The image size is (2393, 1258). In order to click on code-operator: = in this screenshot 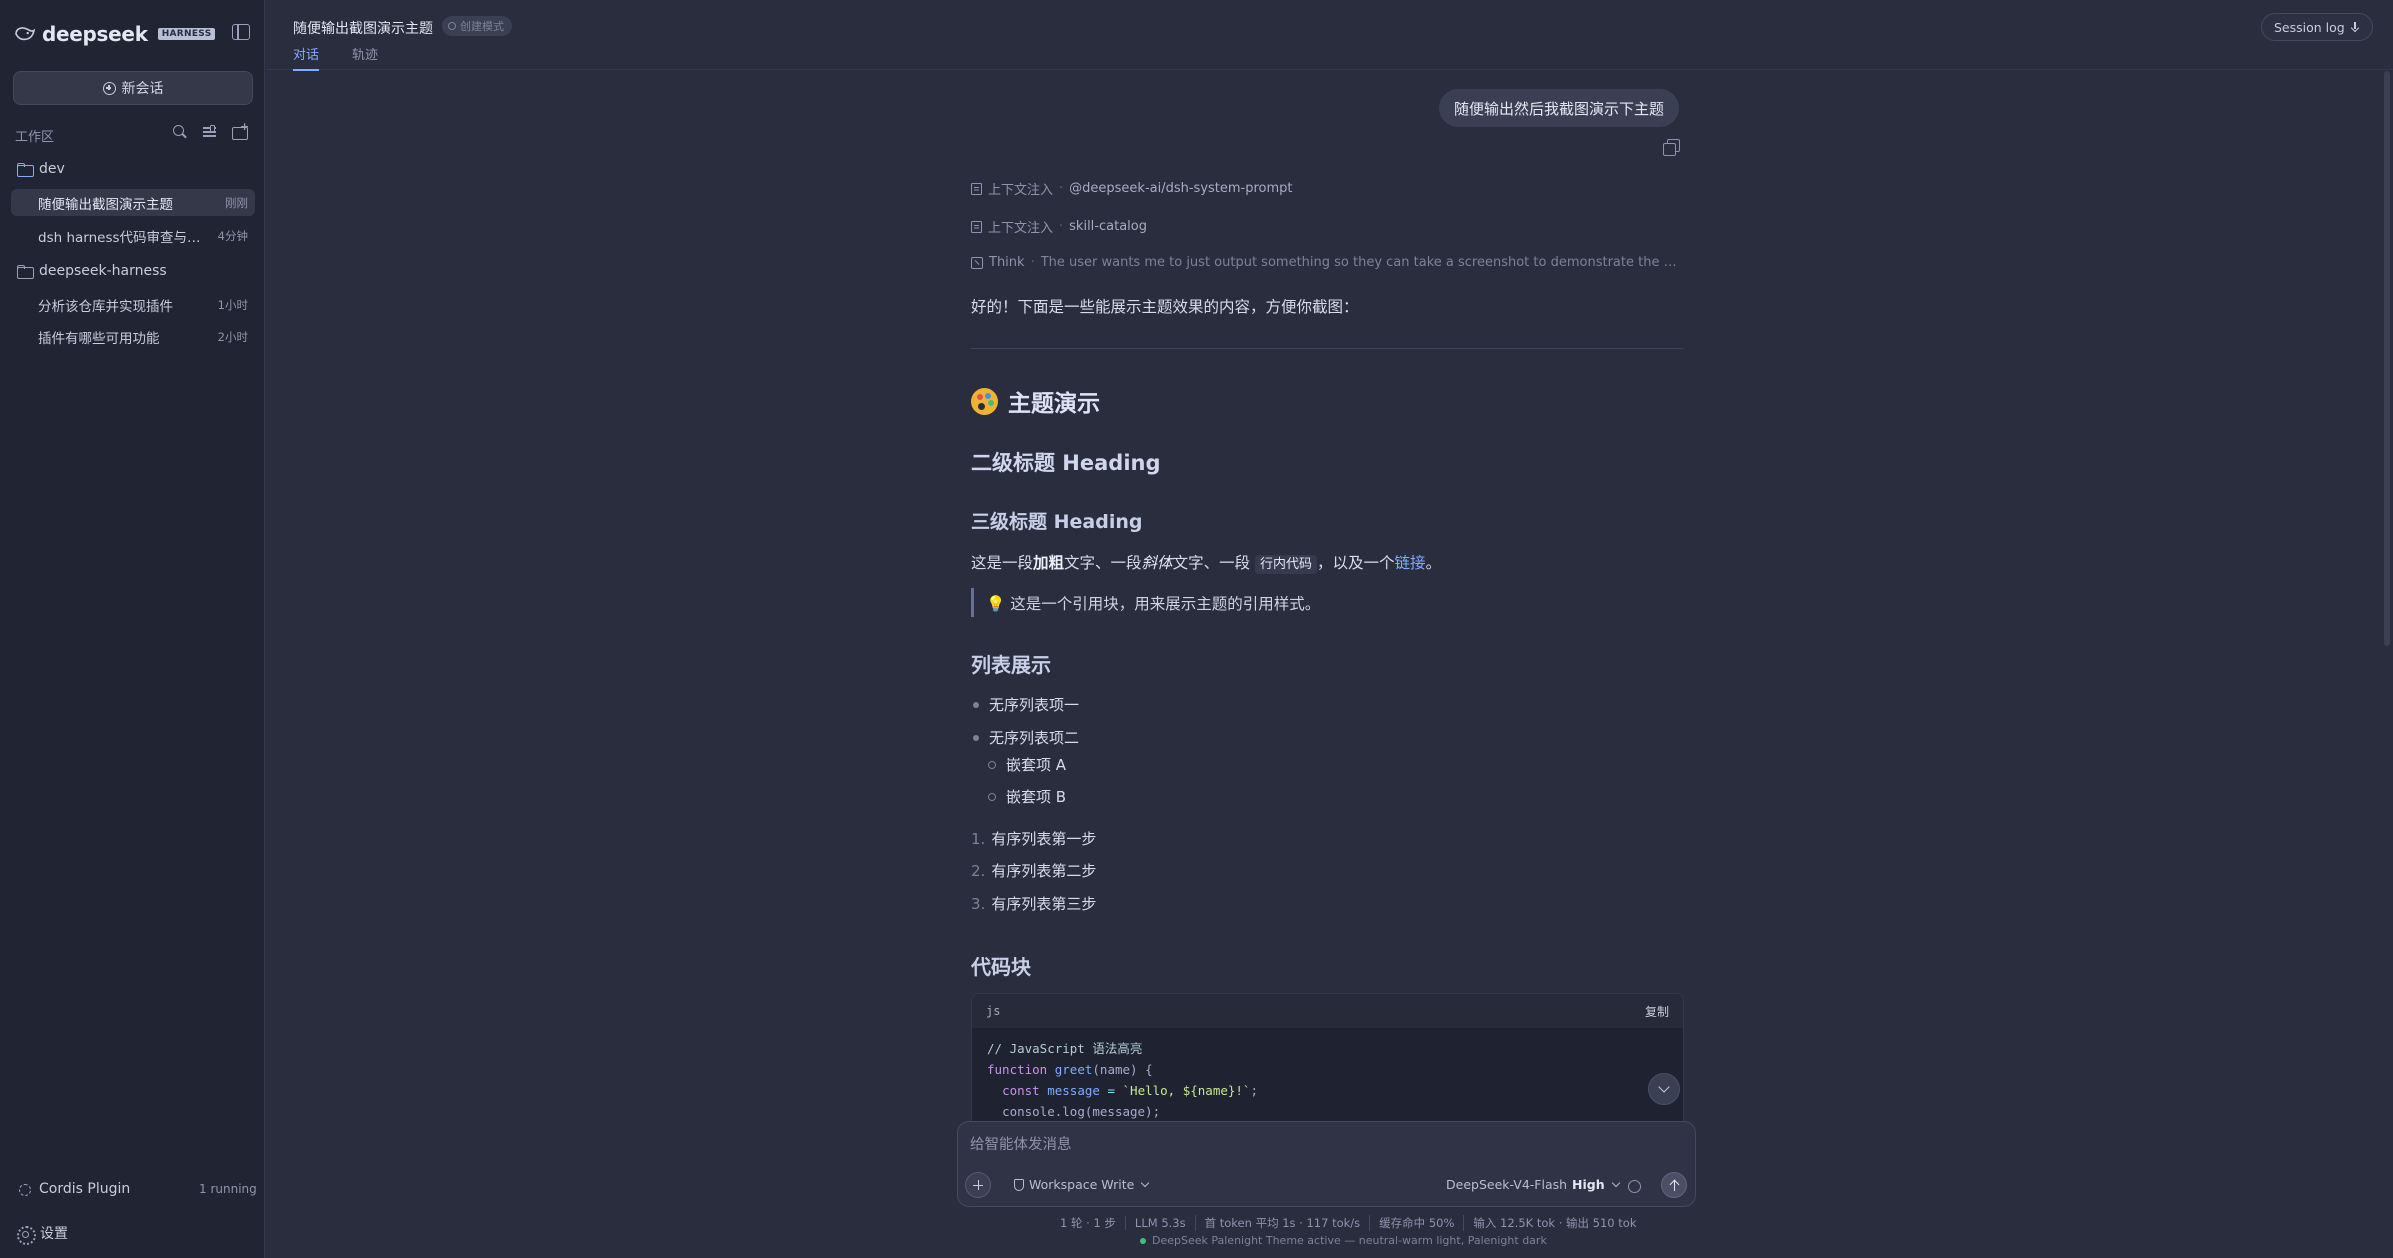, I will do `click(1111, 1090)`.